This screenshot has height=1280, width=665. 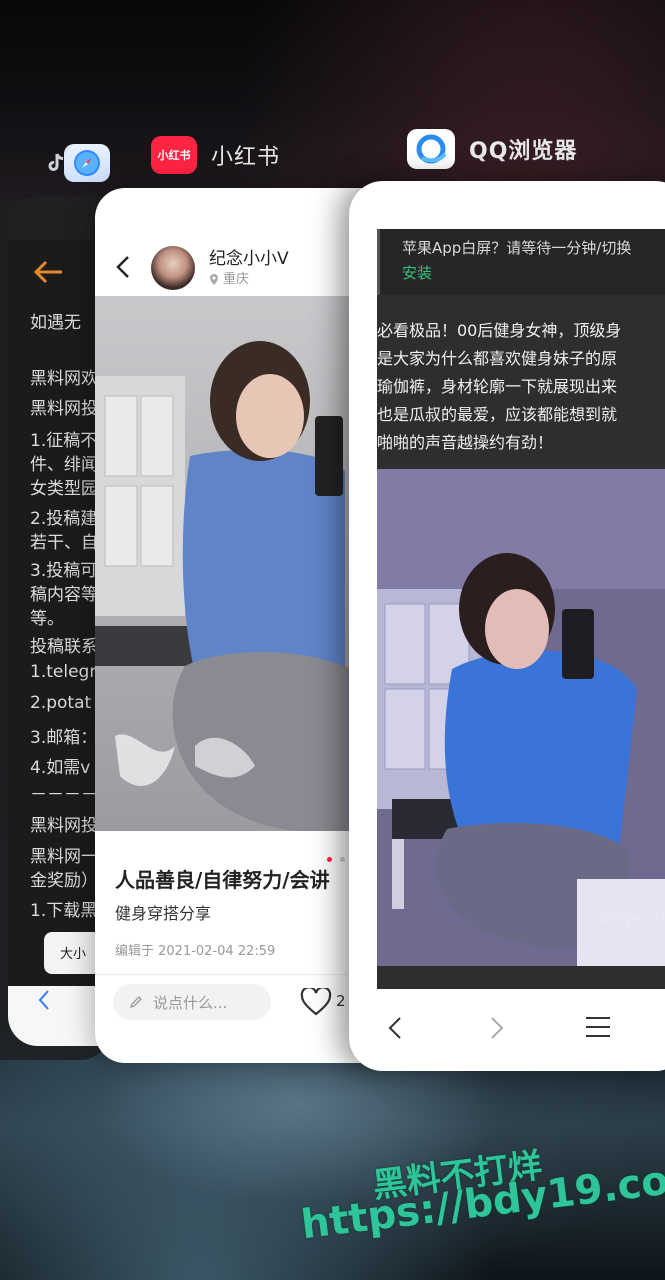 I want to click on author-location: 重庆, so click(x=236, y=279).